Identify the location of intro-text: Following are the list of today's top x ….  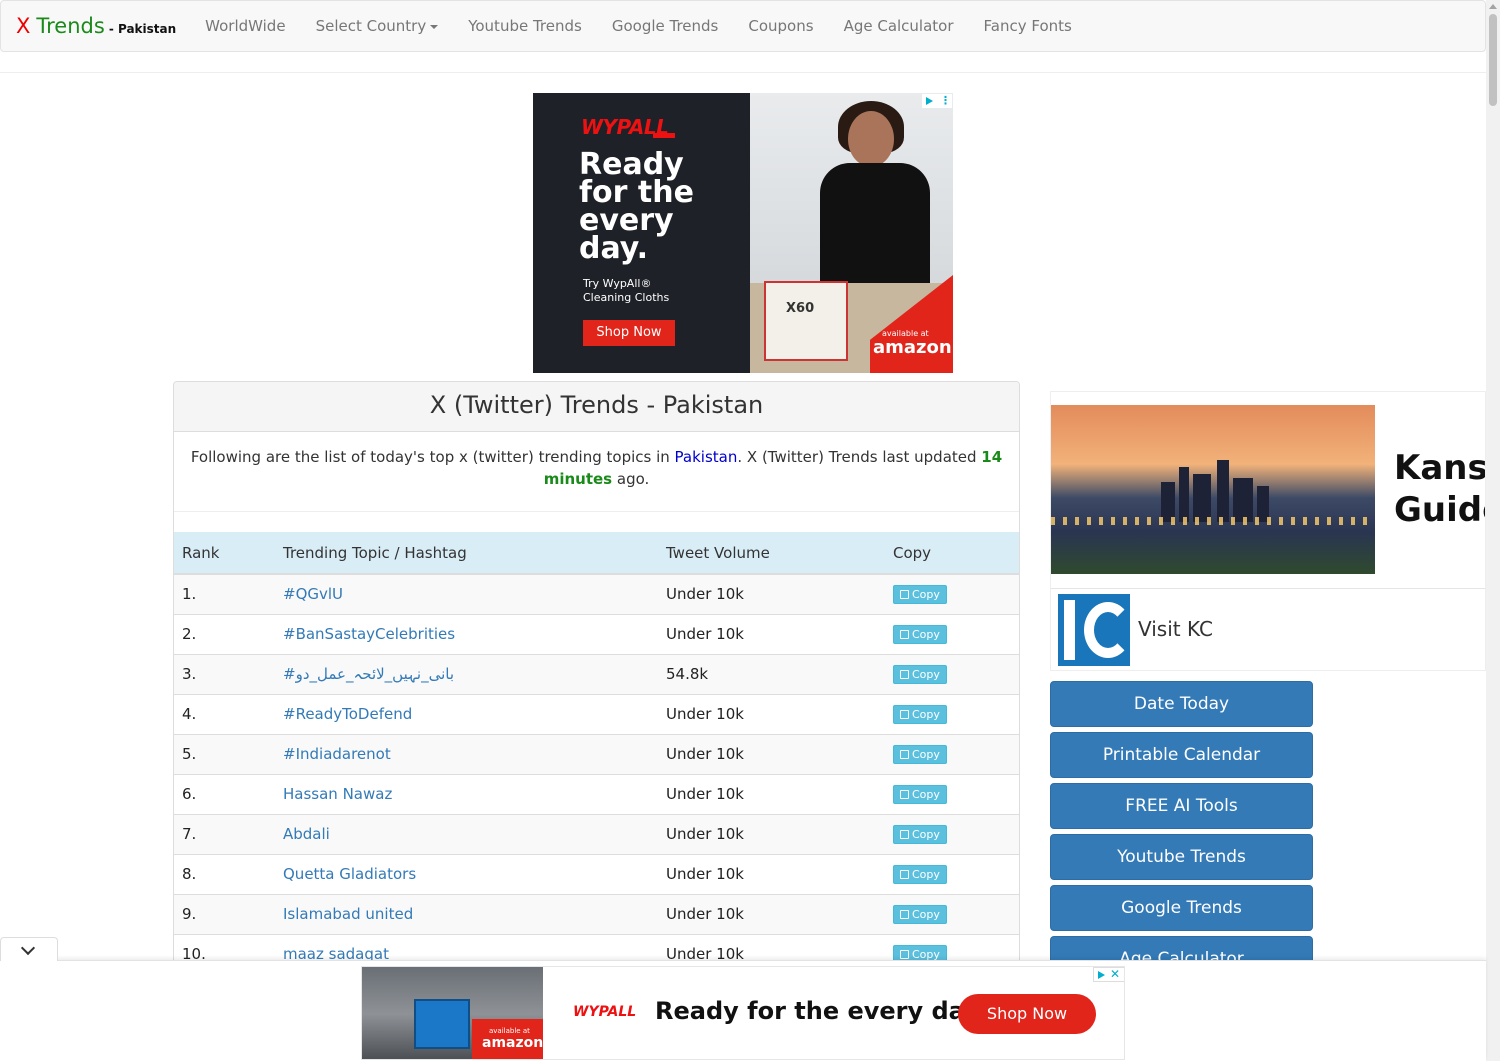
(596, 472).